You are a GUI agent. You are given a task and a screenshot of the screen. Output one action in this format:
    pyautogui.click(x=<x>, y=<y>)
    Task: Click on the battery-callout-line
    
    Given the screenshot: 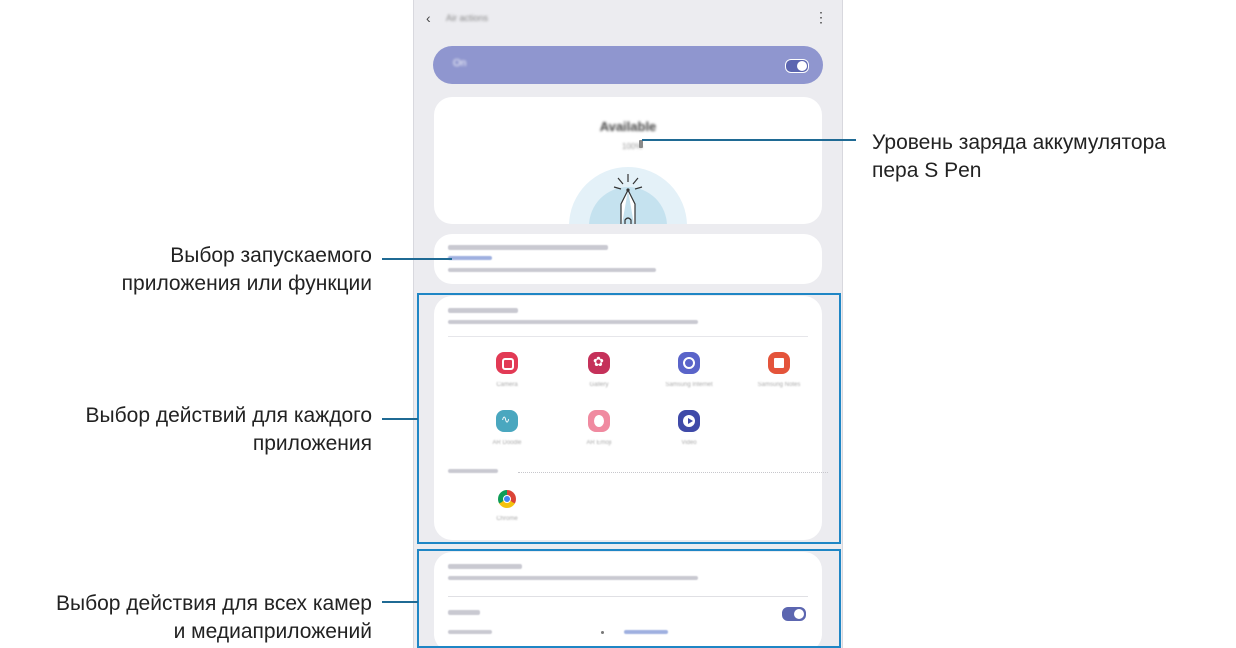 What is the action you would take?
    pyautogui.click(x=749, y=140)
    